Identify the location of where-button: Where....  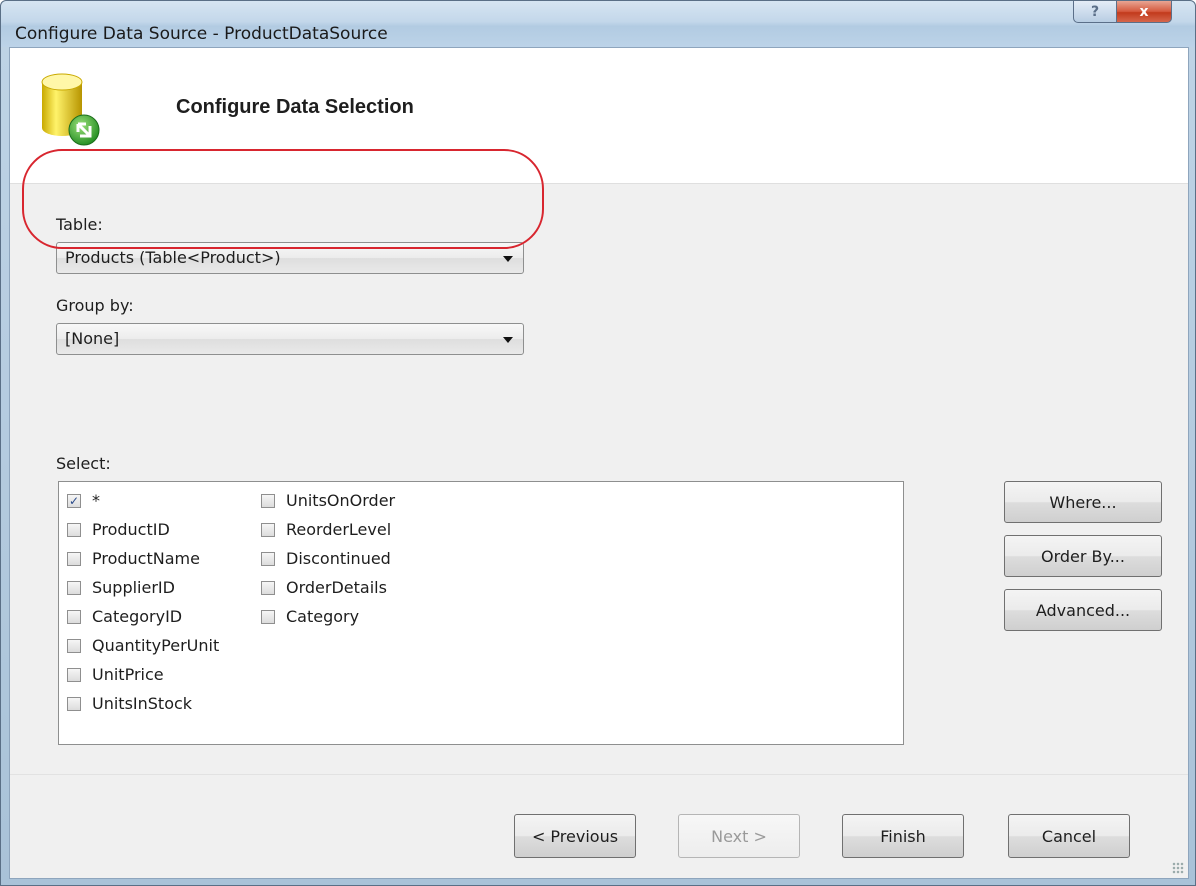
(1083, 502).